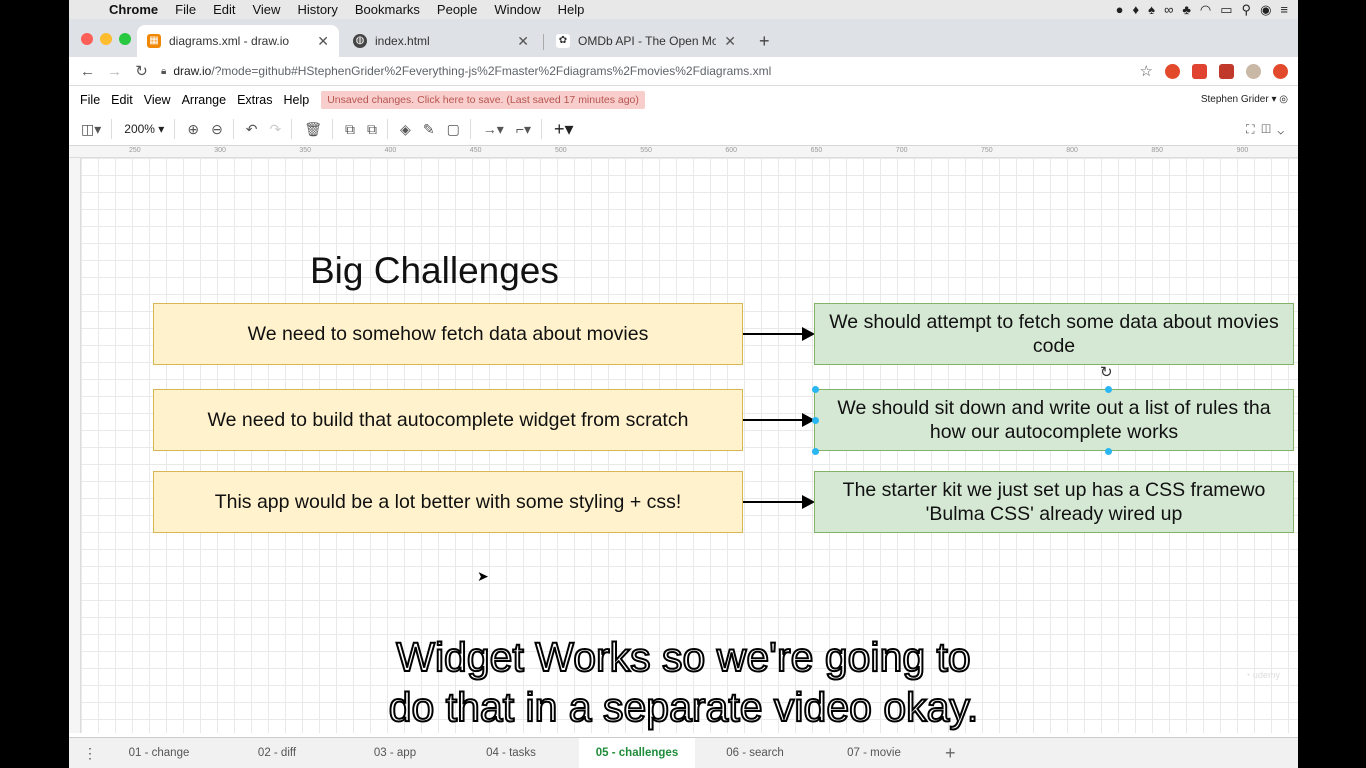  I want to click on collapse-icon: ⌄, so click(1281, 129).